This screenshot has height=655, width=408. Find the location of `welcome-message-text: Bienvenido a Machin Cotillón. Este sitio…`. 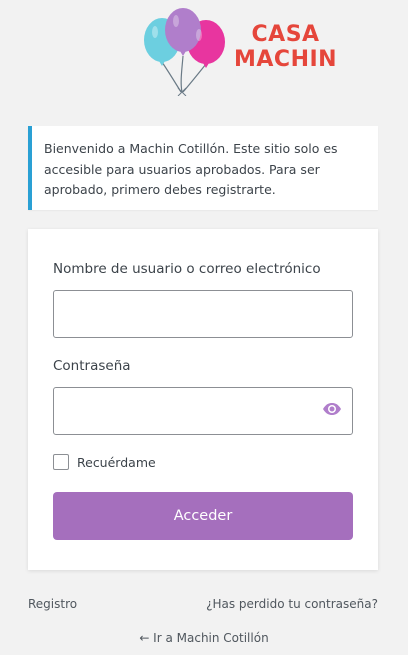

welcome-message-text: Bienvenido a Machin Cotillón. Este sitio… is located at coordinates (191, 169).